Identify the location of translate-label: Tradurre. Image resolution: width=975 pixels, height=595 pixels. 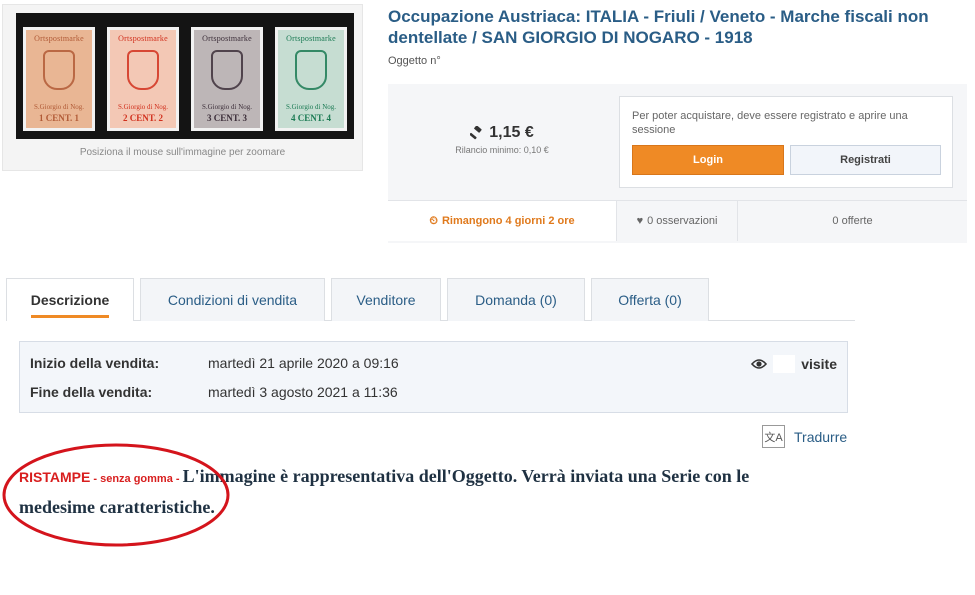
(821, 436).